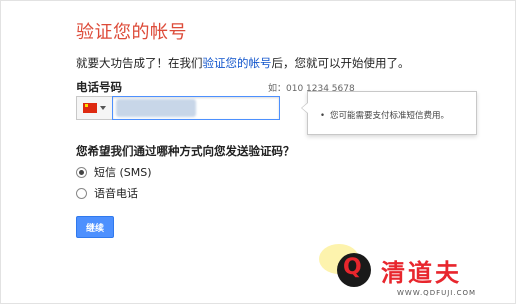 This screenshot has width=516, height=304. I want to click on option-voice-call: 语音电话, so click(107, 193).